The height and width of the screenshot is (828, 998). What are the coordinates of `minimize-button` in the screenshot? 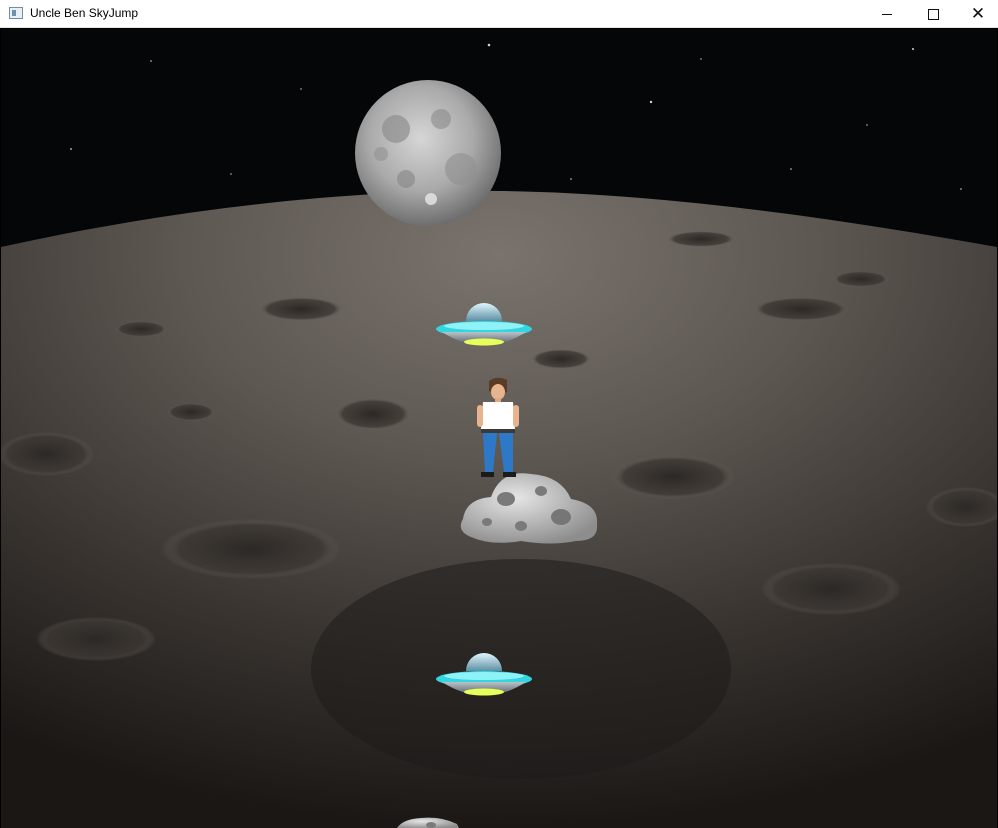 It's located at (887, 14).